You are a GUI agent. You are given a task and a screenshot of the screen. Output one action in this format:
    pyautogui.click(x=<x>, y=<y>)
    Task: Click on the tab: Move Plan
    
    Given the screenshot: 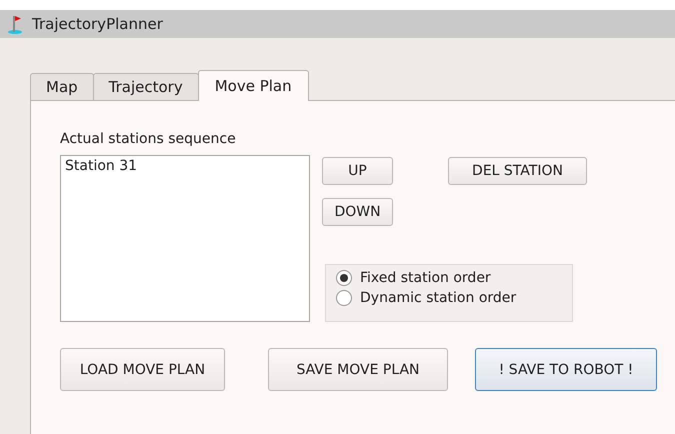 What is the action you would take?
    pyautogui.click(x=253, y=85)
    